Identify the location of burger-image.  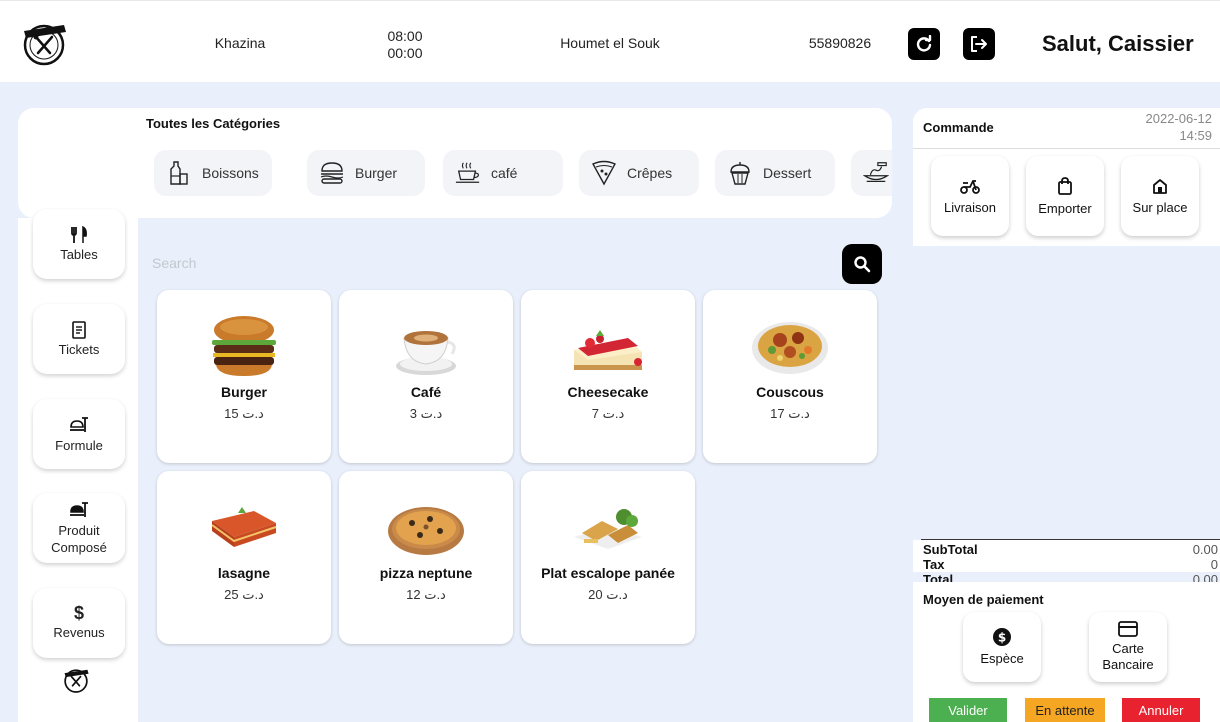
(244, 346).